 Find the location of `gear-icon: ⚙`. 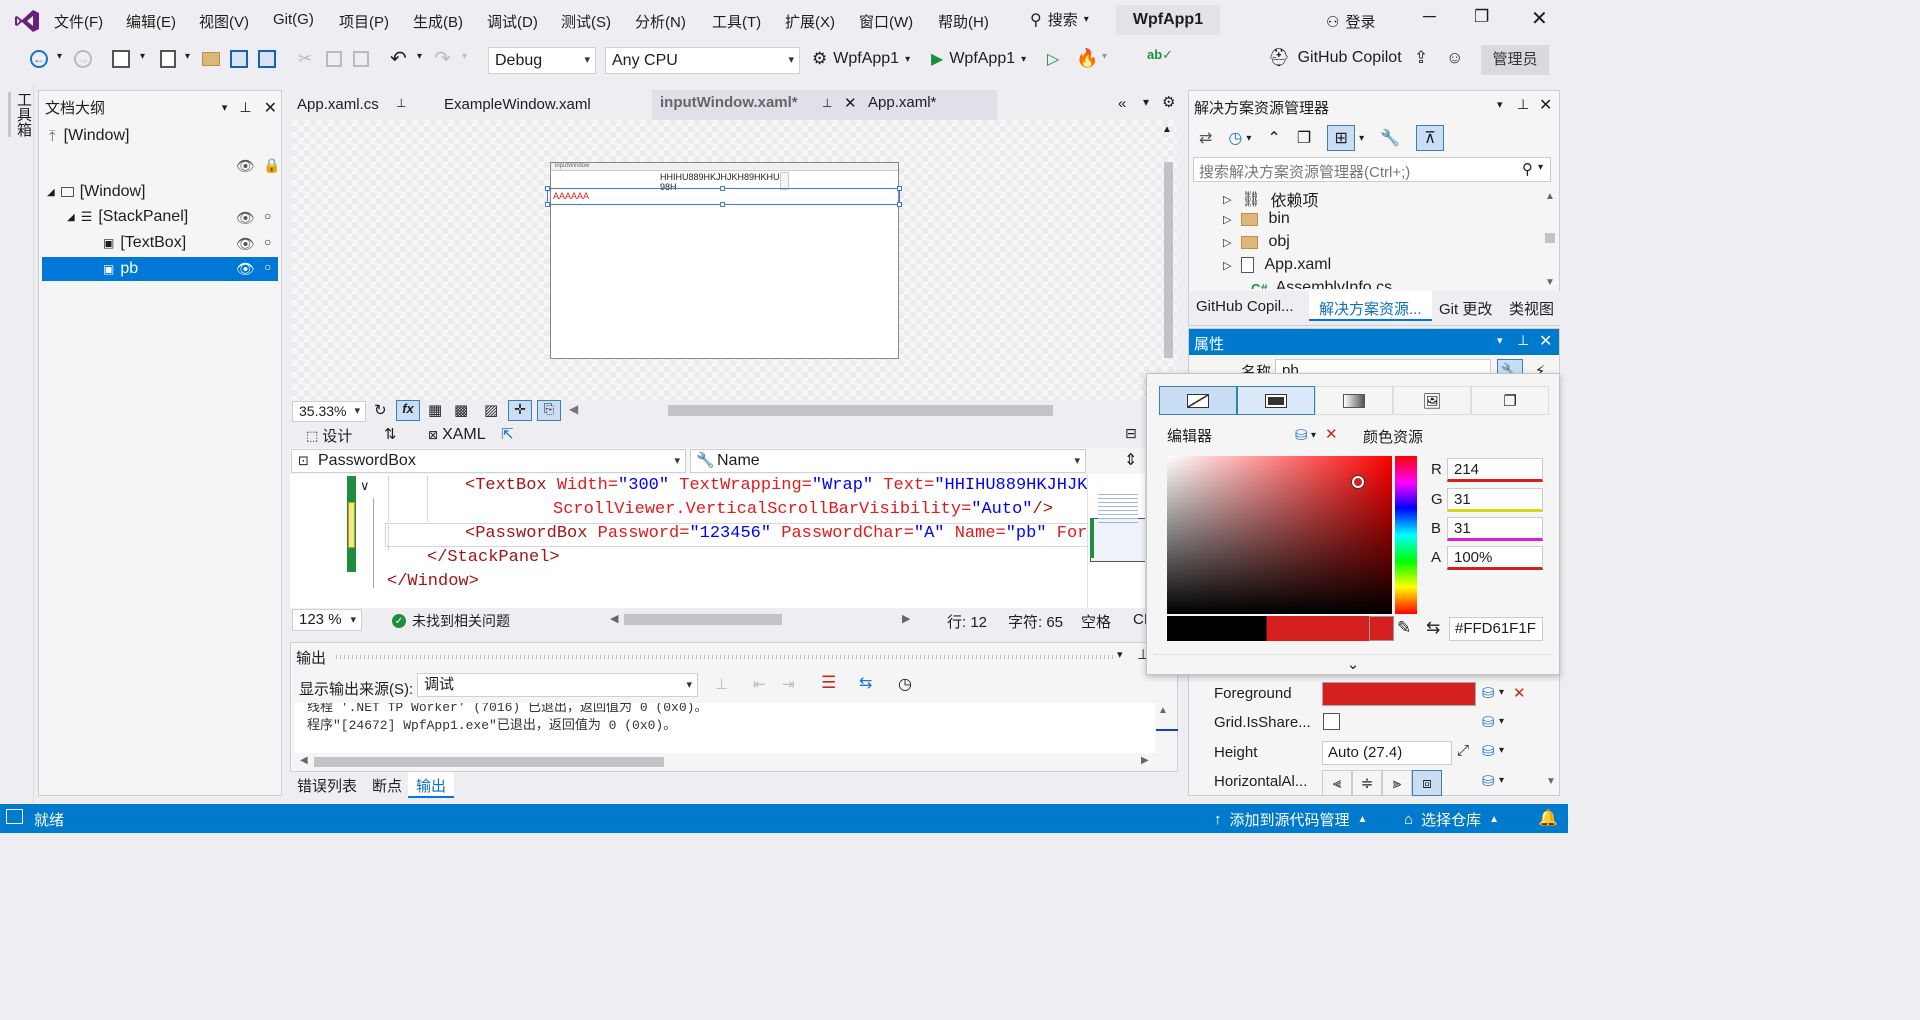

gear-icon: ⚙ is located at coordinates (1168, 102).